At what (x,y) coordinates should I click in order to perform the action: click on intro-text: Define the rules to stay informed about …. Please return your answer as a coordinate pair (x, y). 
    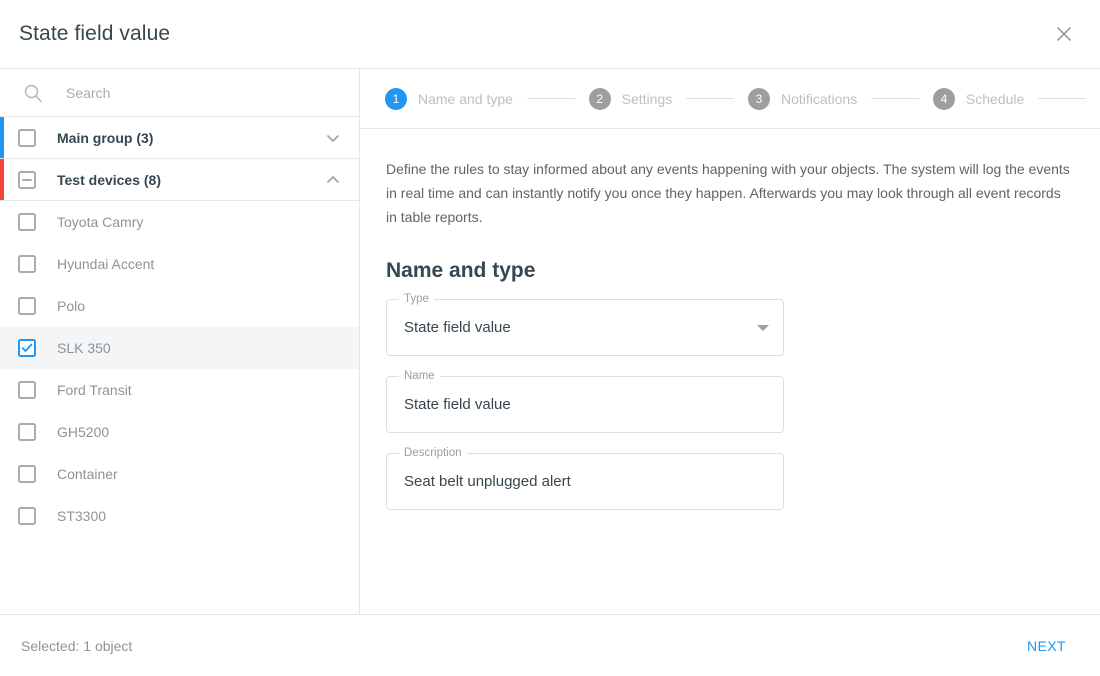
    Looking at the image, I should click on (728, 193).